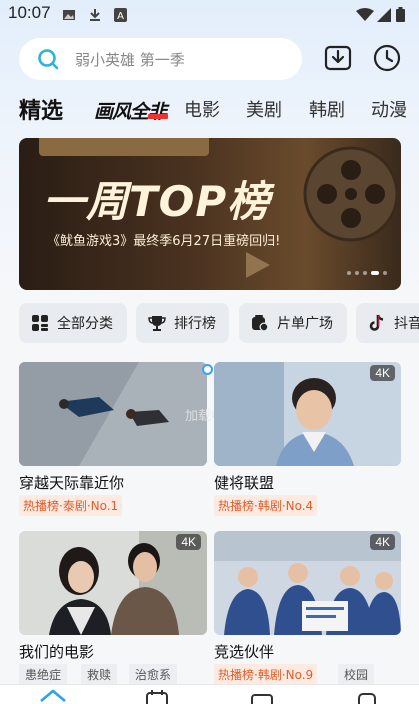 The image size is (419, 704). Describe the element at coordinates (389, 109) in the screenshot. I see `tab-anime: 动漫` at that location.